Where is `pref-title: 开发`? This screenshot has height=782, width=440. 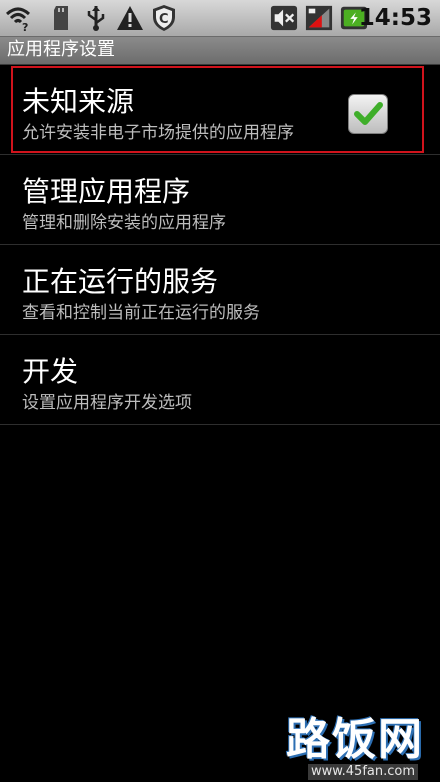
pref-title: 开发 is located at coordinates (50, 371).